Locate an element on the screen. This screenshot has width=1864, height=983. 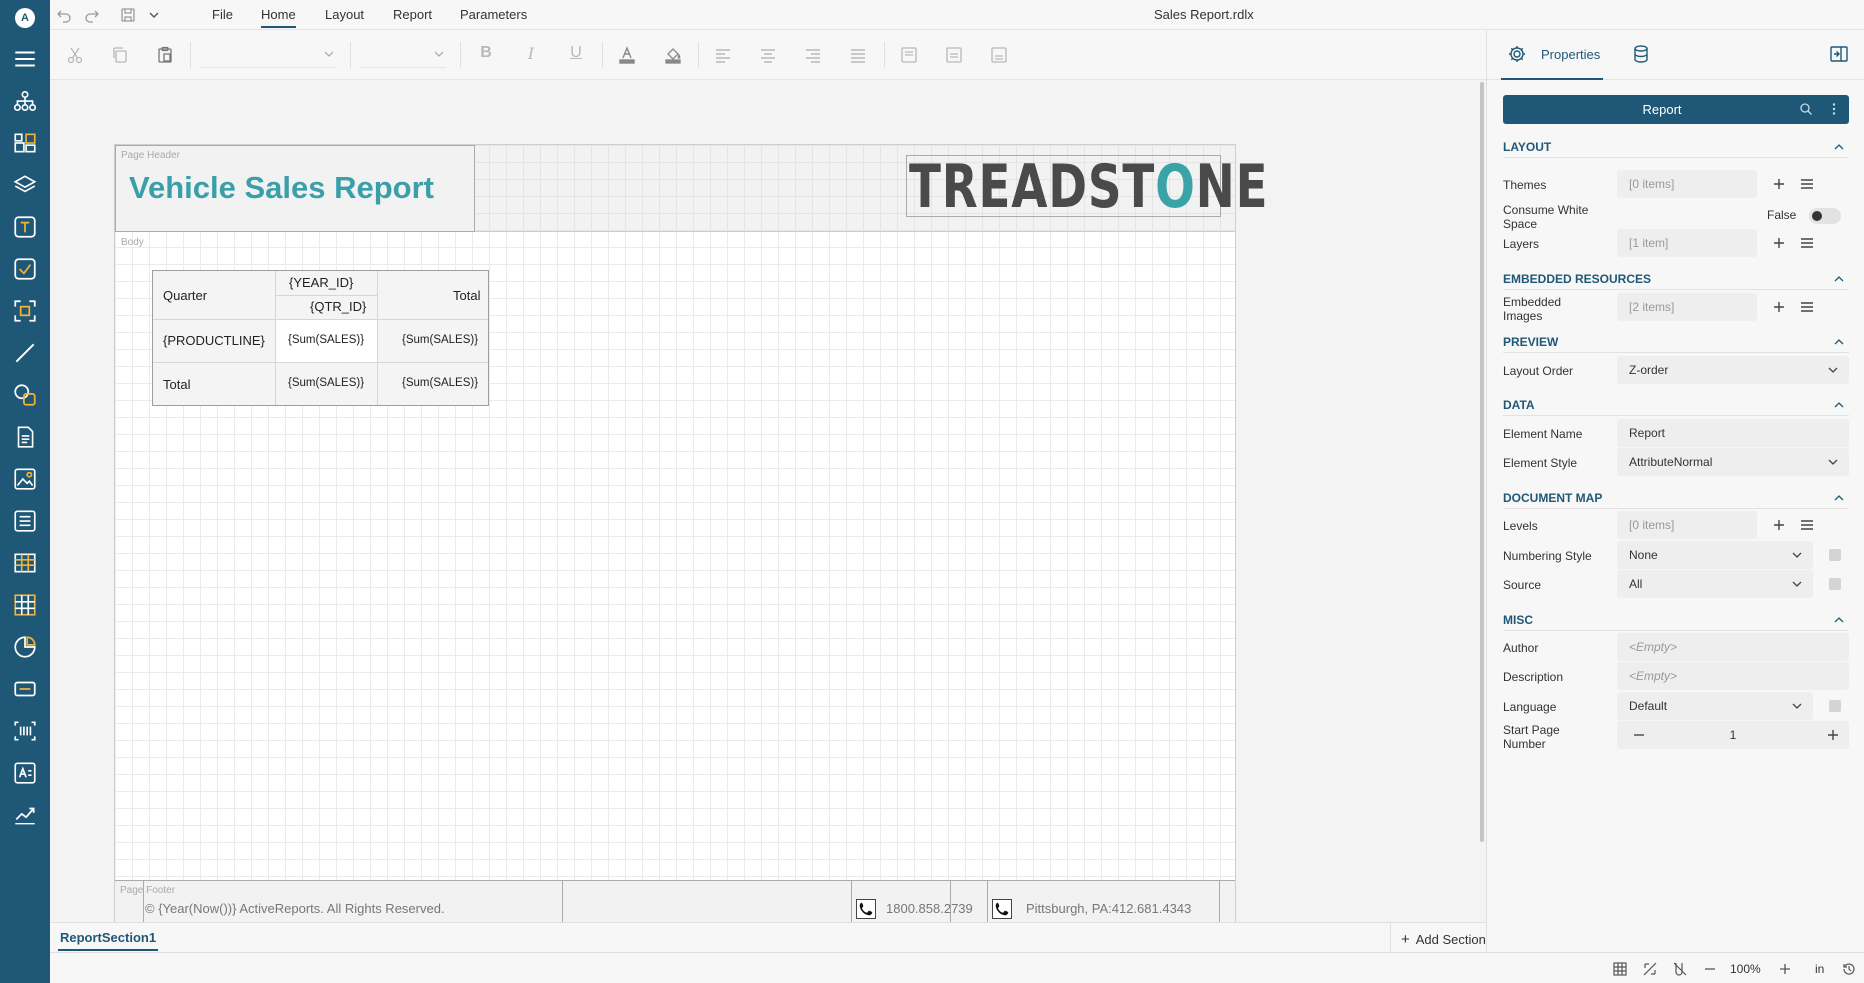
layers-icon is located at coordinates (25, 185).